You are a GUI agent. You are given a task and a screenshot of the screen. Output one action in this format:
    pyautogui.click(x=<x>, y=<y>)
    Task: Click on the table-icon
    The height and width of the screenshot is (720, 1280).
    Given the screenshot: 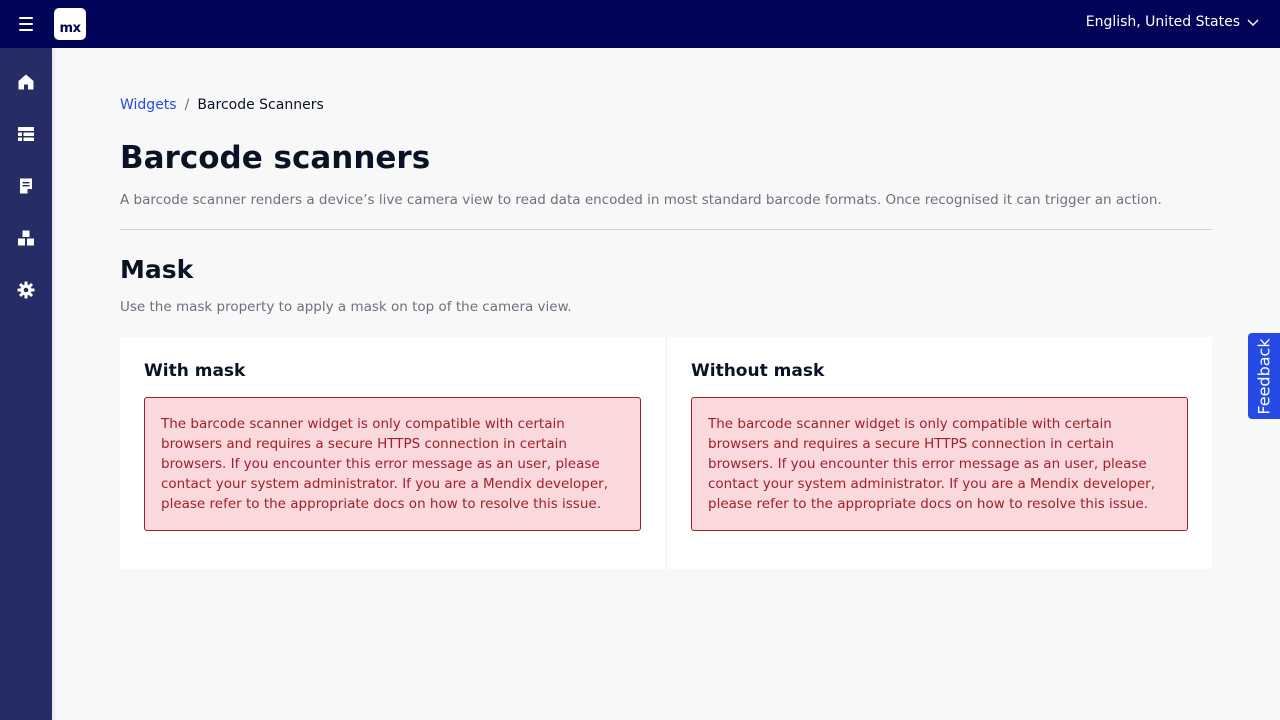 What is the action you would take?
    pyautogui.click(x=26, y=134)
    